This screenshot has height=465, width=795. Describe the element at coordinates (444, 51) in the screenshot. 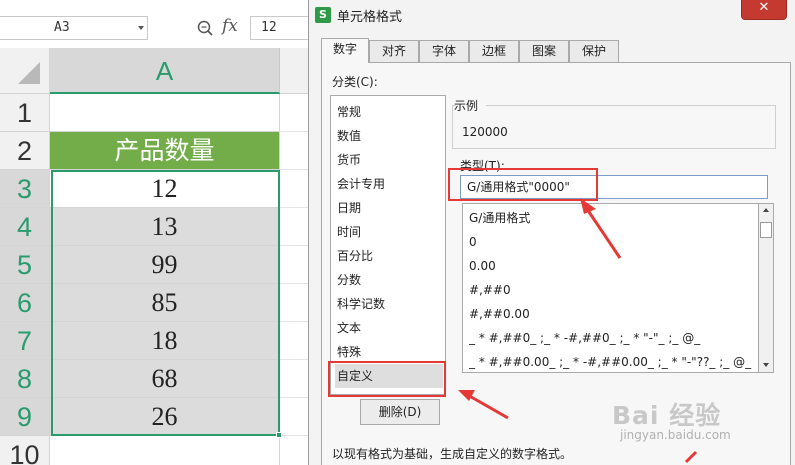

I see `tab-font: 字体` at that location.